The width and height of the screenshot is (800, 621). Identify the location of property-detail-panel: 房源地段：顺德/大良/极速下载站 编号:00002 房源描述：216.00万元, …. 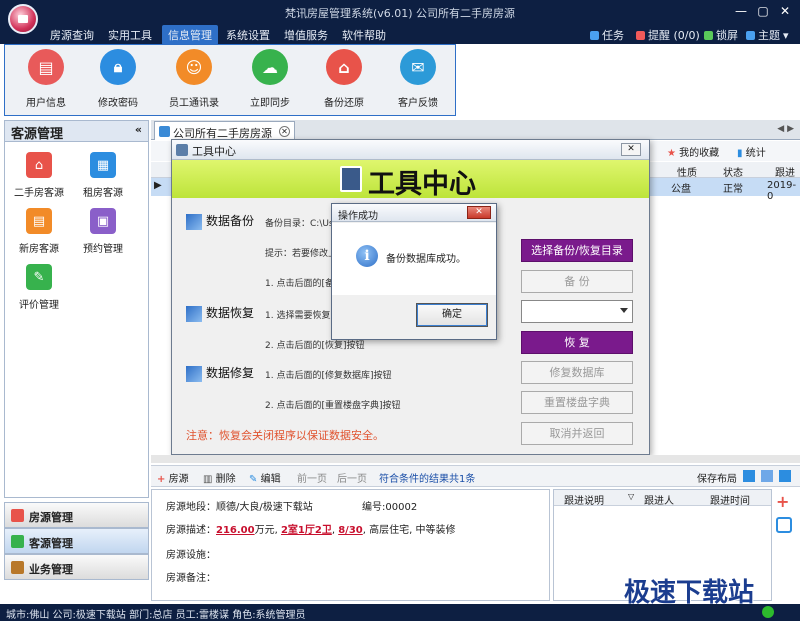
(350, 545).